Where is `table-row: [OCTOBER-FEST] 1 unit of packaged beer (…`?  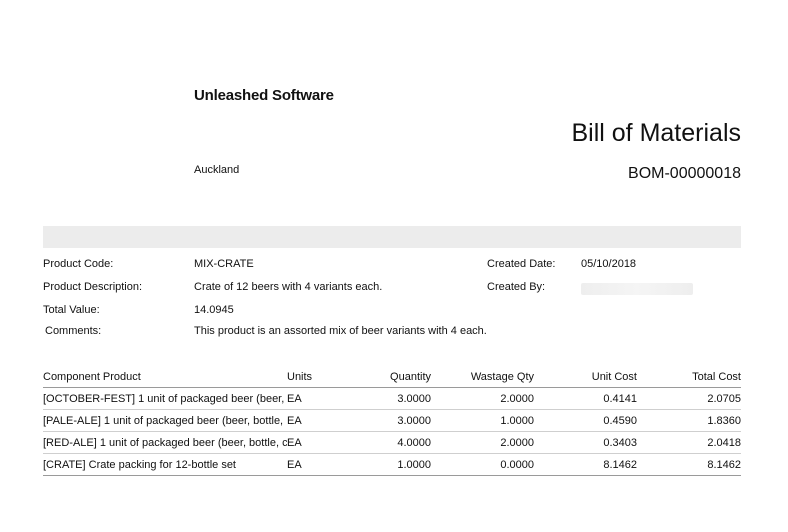 table-row: [OCTOBER-FEST] 1 unit of packaged beer (… is located at coordinates (392, 398).